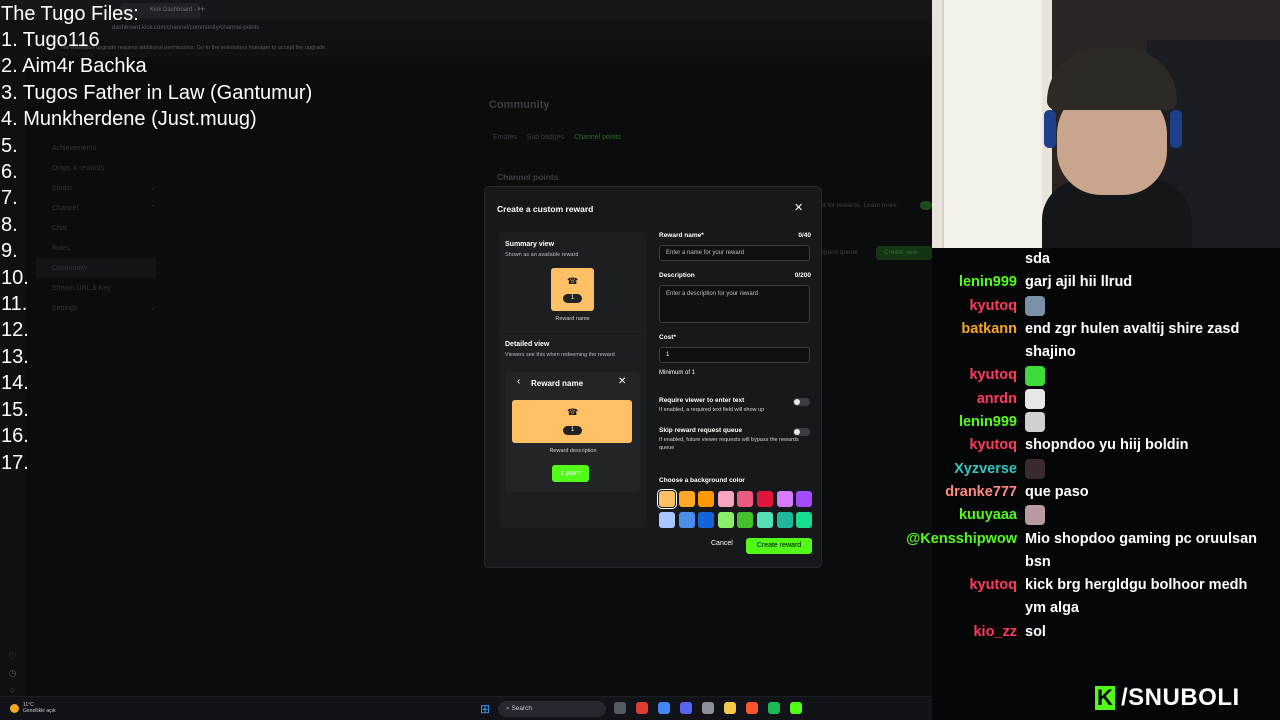 This screenshot has height=720, width=1280. What do you see at coordinates (734, 355) in the screenshot?
I see `cost-input: 1` at bounding box center [734, 355].